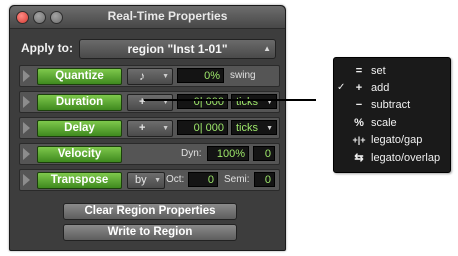 This screenshot has height=256, width=458. What do you see at coordinates (56, 17) in the screenshot?
I see `zoom-window-button` at bounding box center [56, 17].